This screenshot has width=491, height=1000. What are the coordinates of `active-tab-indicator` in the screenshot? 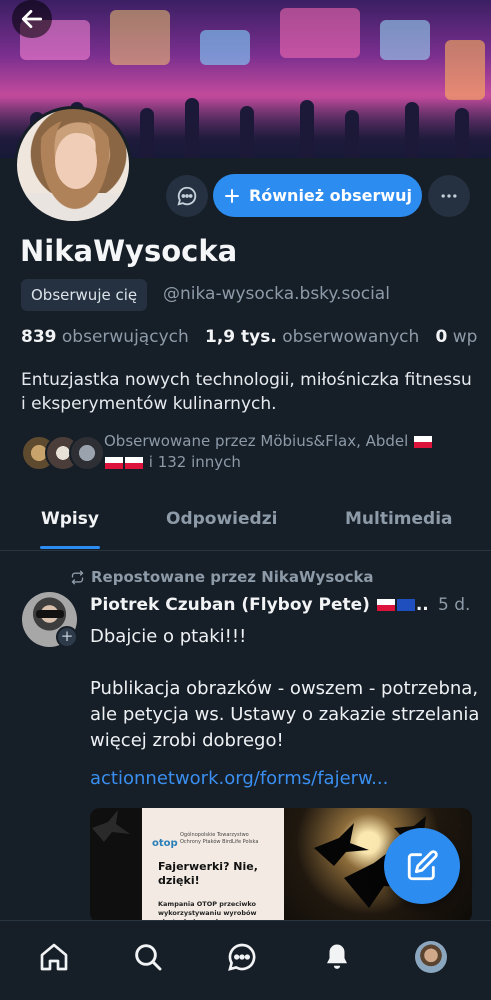 It's located at (70, 547).